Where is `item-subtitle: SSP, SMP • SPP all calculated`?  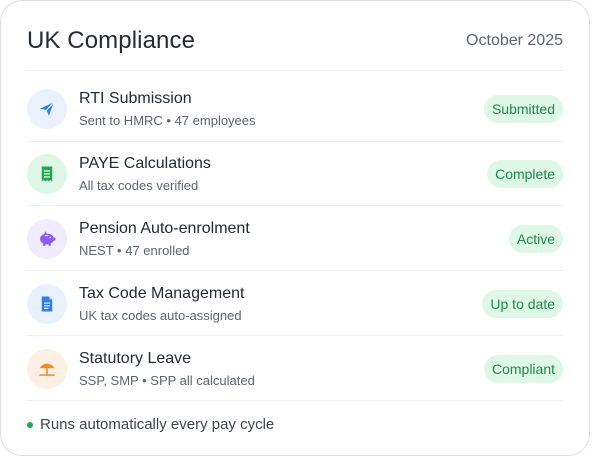 item-subtitle: SSP, SMP • SPP all calculated is located at coordinates (167, 380).